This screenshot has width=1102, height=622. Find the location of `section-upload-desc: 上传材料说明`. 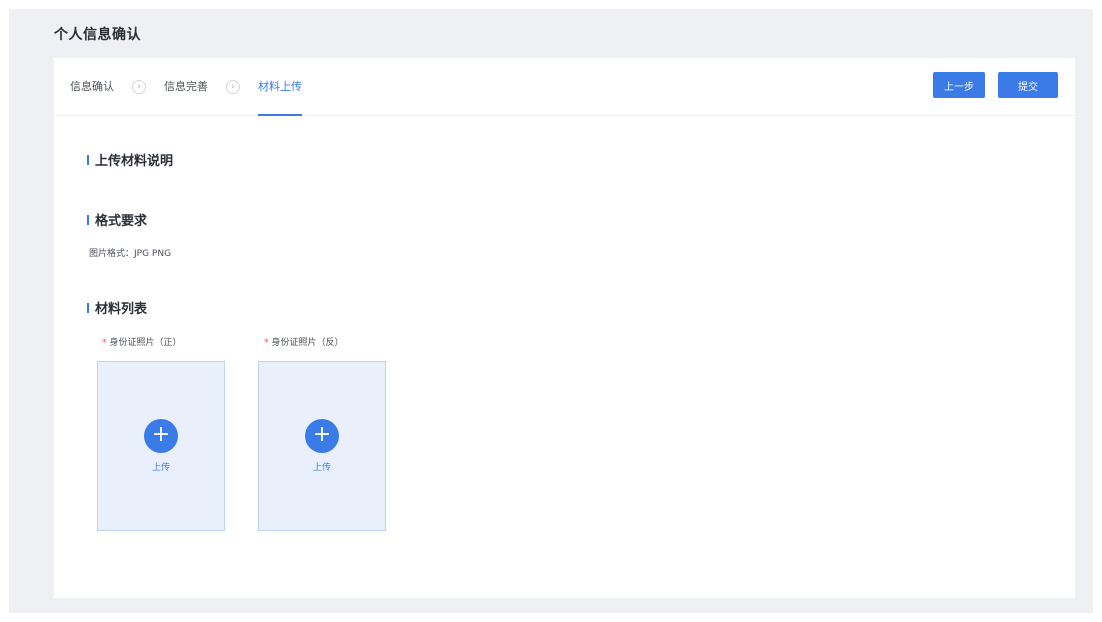

section-upload-desc: 上传材料说明 is located at coordinates (130, 159).